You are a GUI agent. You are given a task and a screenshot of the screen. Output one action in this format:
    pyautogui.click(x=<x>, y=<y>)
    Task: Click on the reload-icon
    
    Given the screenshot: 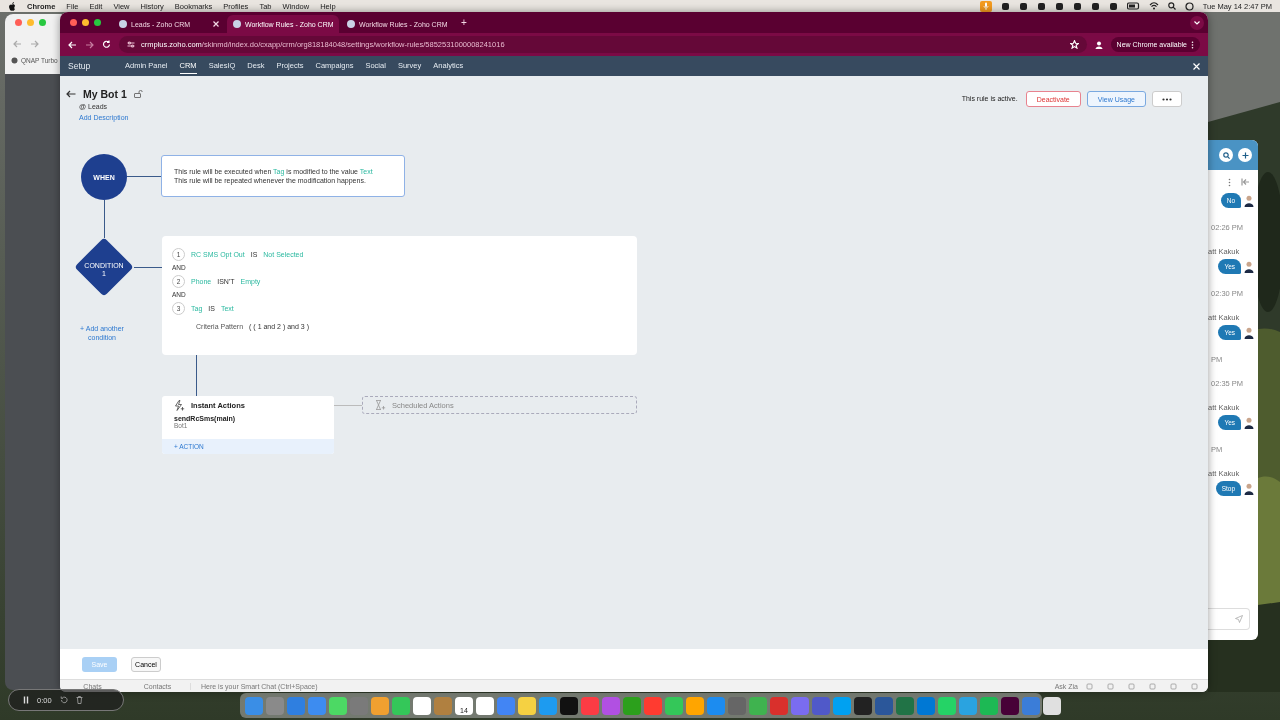 What is the action you would take?
    pyautogui.click(x=106, y=44)
    